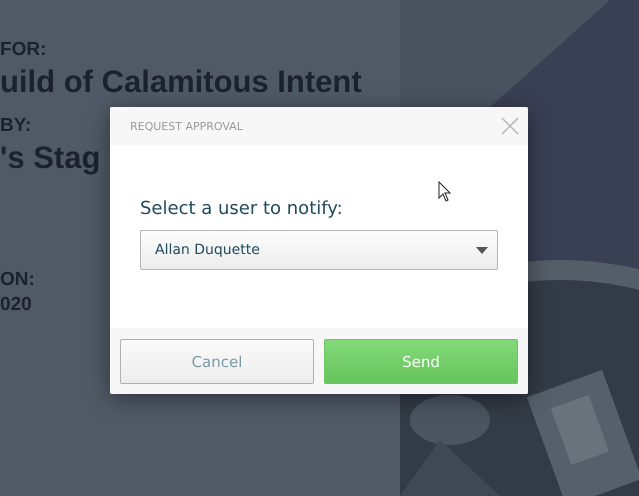  Describe the element at coordinates (319, 250) in the screenshot. I see `user-select: Allan Duquette` at that location.